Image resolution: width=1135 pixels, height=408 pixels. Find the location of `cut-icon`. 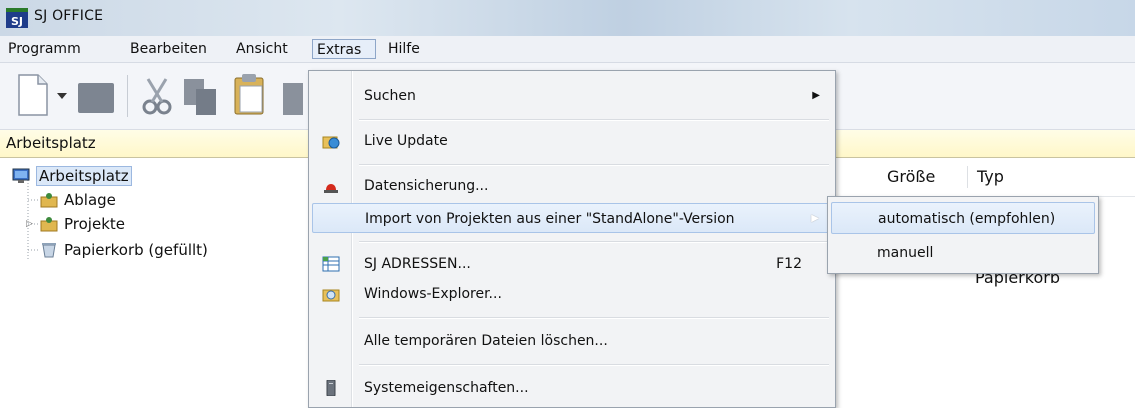

cut-icon is located at coordinates (157, 96).